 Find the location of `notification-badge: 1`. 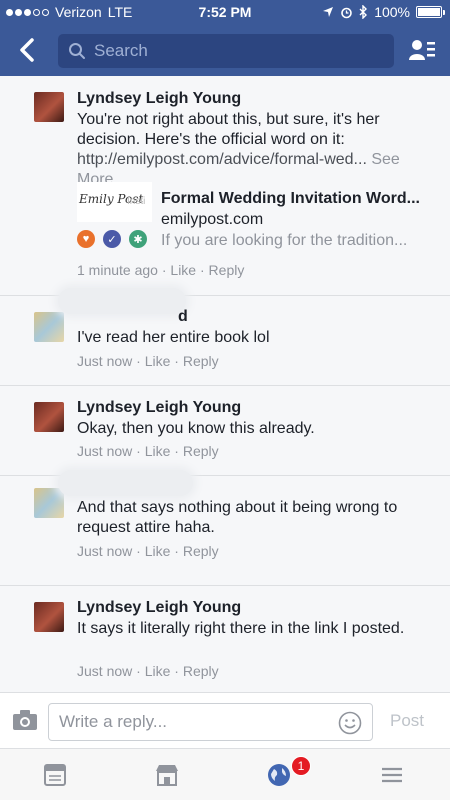

notification-badge: 1 is located at coordinates (301, 766).